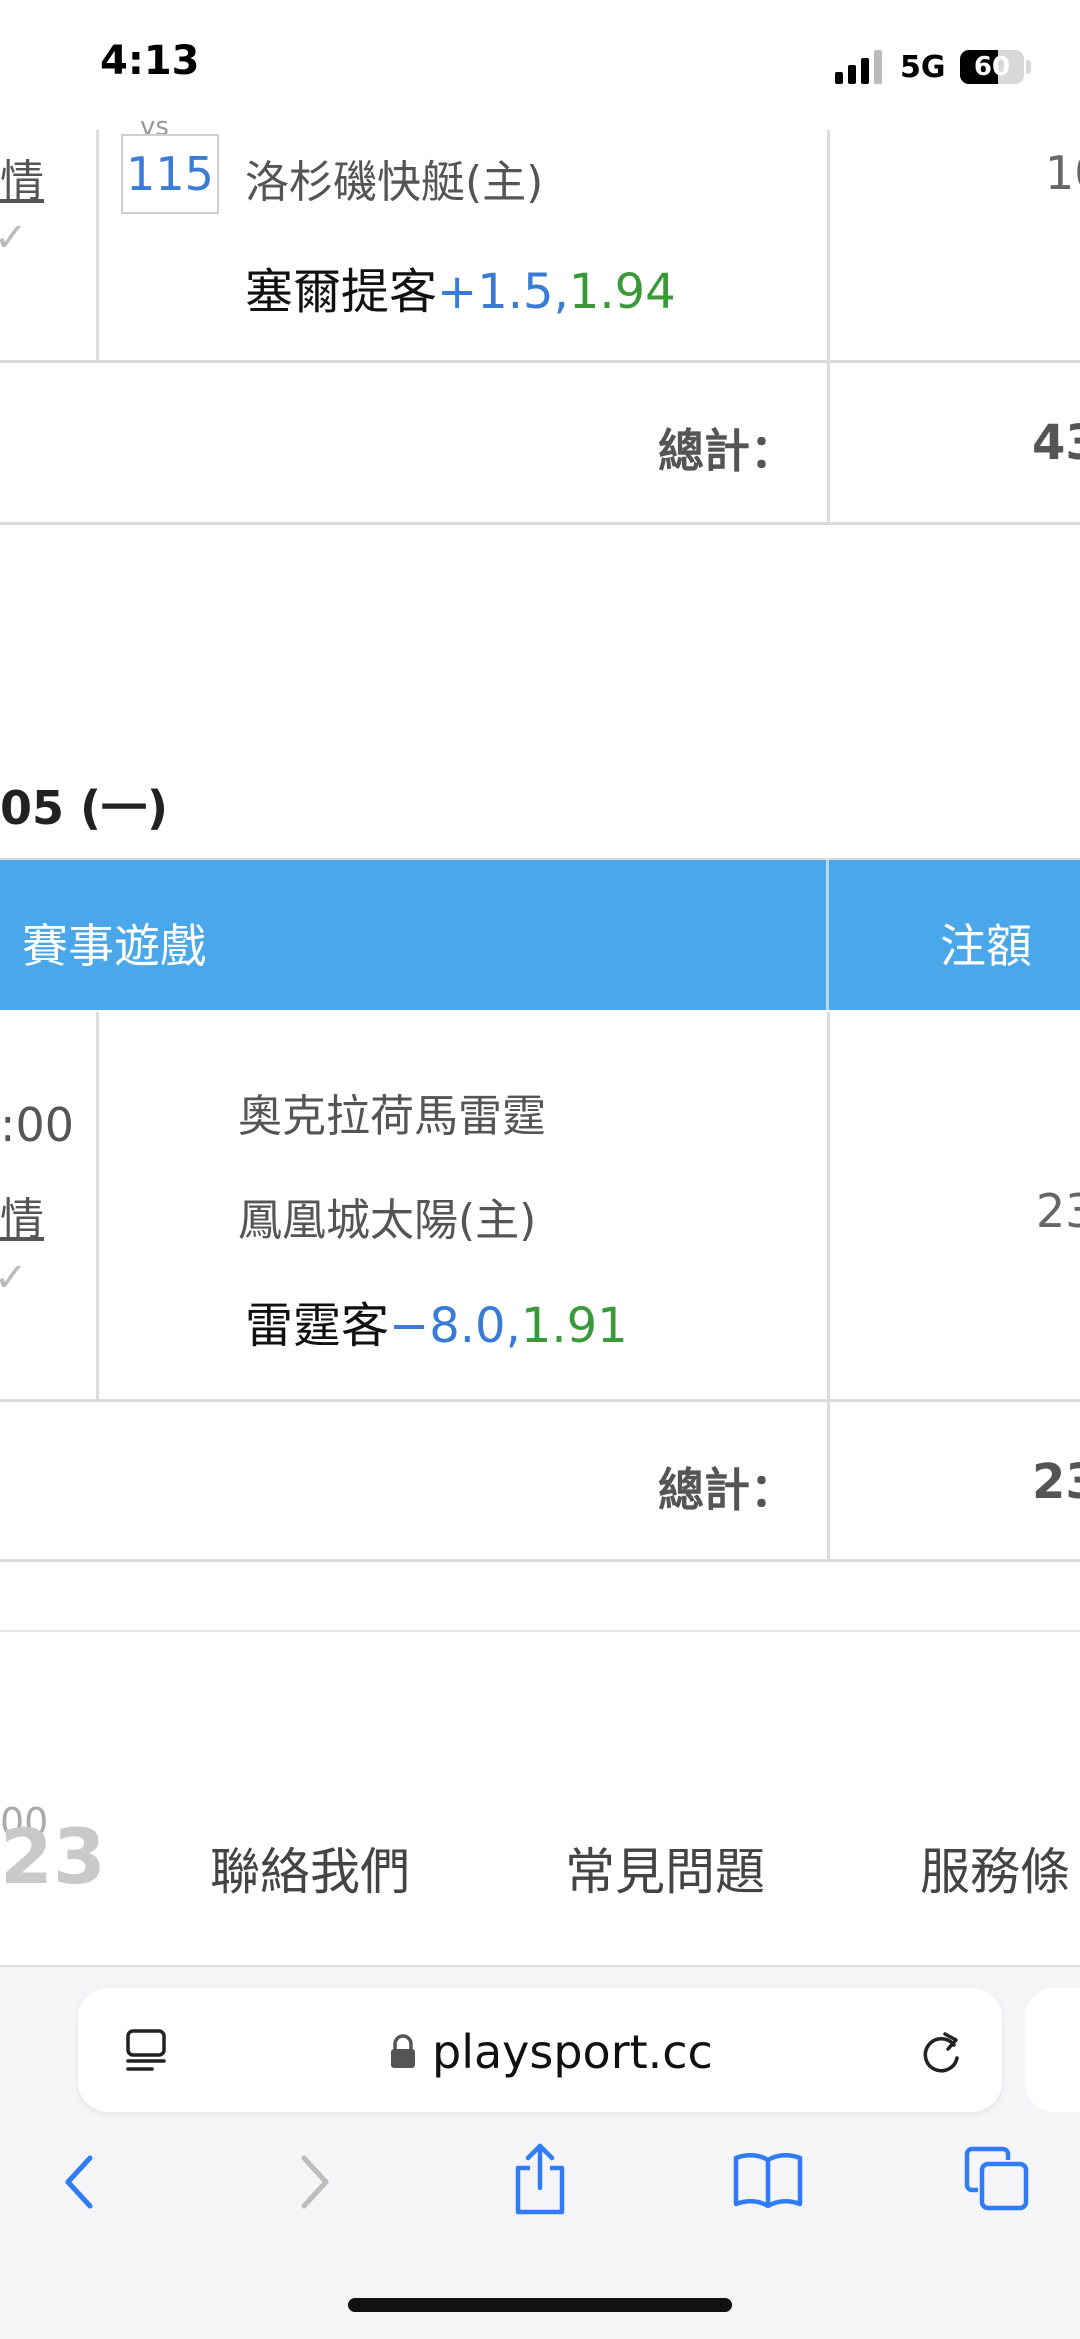 This screenshot has height=2339, width=1080. What do you see at coordinates (1056, 1482) in the screenshot?
I see `total-value: 23` at bounding box center [1056, 1482].